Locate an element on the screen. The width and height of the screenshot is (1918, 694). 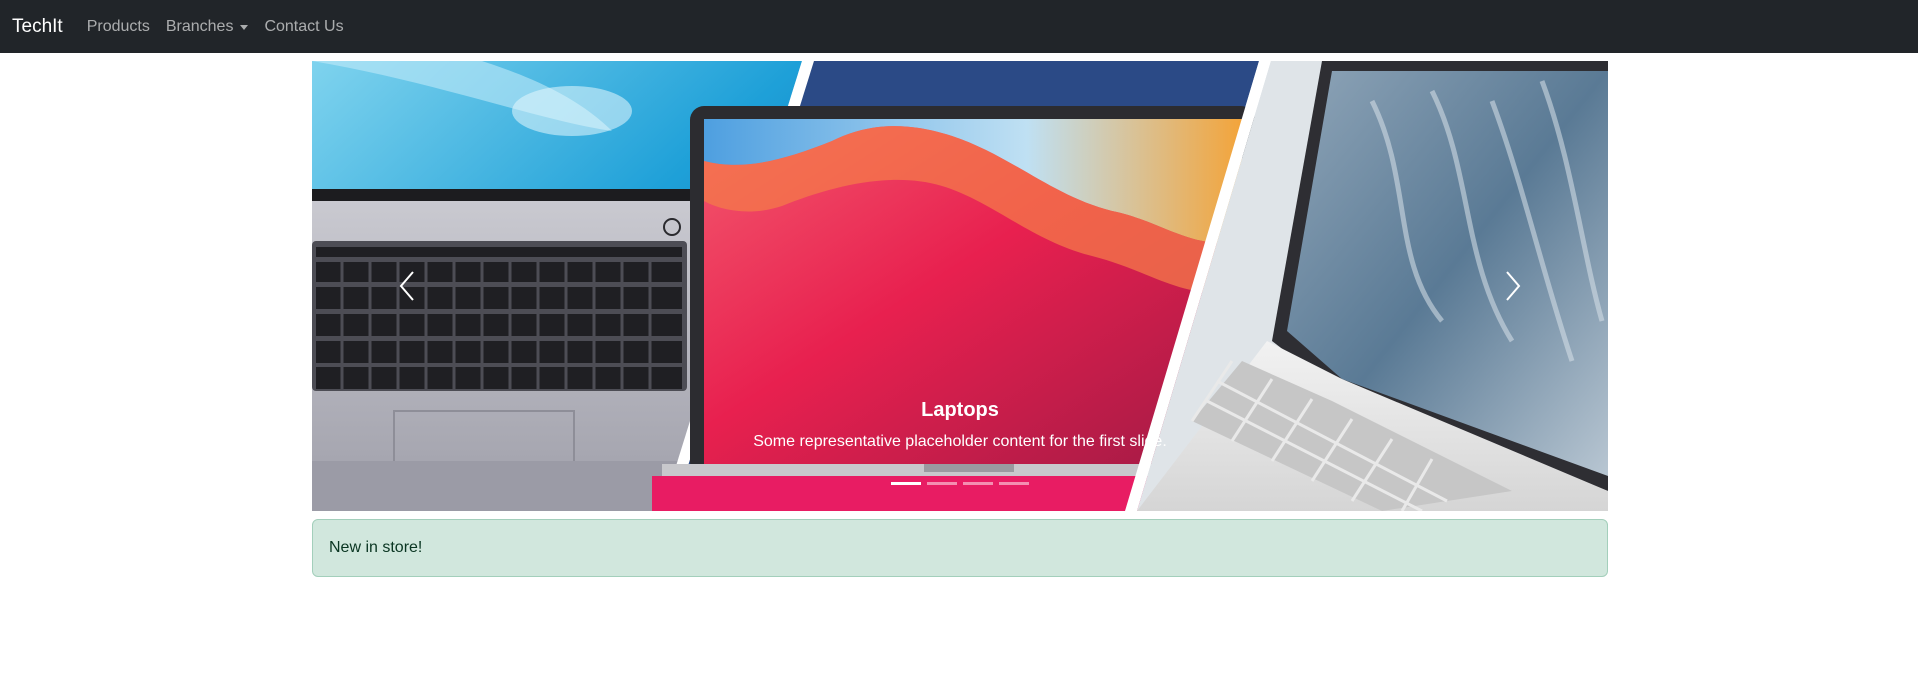
nav-link-contact-us: Contact Us is located at coordinates (303, 27).